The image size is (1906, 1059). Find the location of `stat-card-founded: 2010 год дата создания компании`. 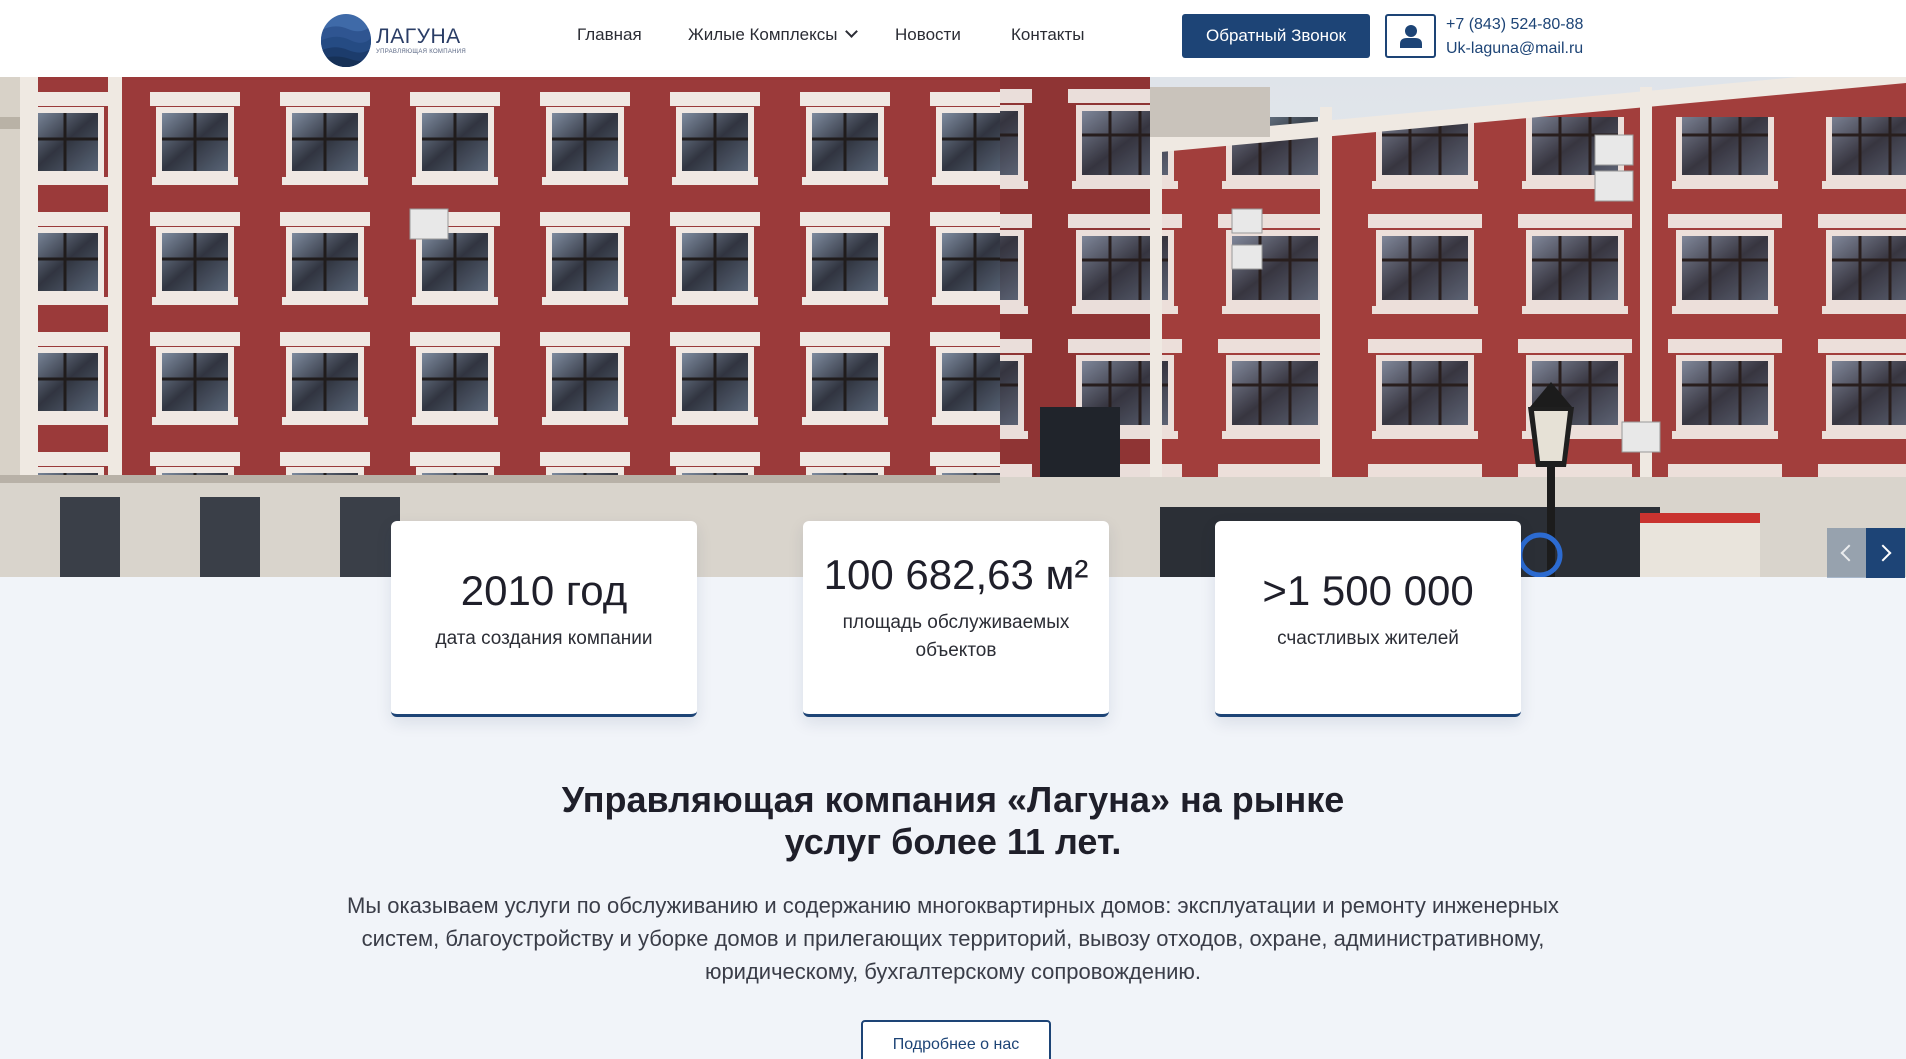

stat-card-founded: 2010 год дата создания компании is located at coordinates (544, 619).